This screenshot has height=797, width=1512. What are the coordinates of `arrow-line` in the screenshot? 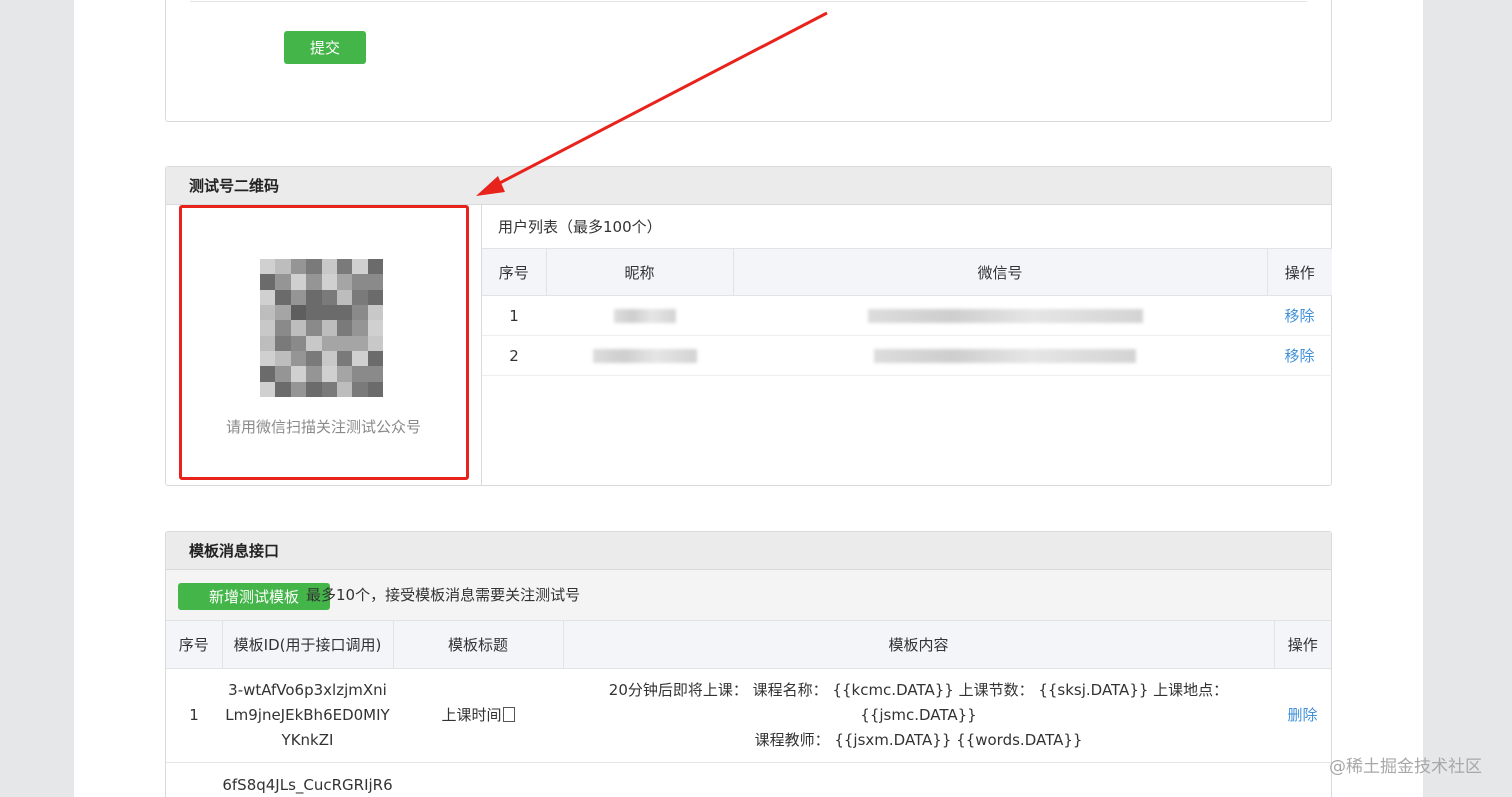 It's located at (658, 100).